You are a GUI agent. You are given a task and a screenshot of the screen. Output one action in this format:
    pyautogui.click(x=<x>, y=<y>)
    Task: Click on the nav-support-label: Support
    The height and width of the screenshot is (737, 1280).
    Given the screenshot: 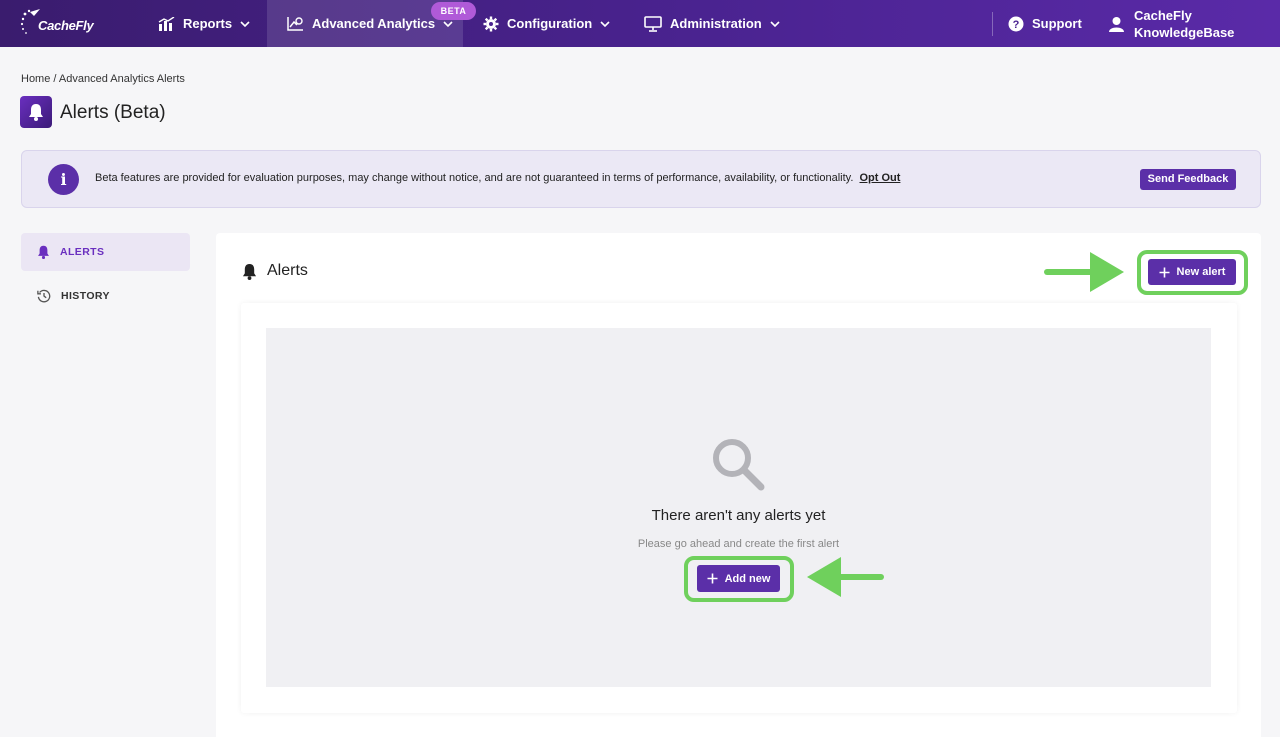 What is the action you would take?
    pyautogui.click(x=1057, y=23)
    